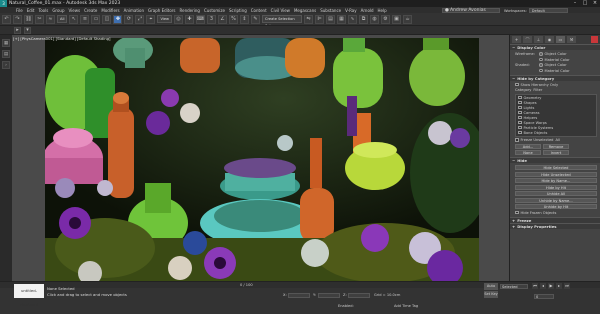 This screenshot has height=314, width=600. Describe the element at coordinates (555, 225) in the screenshot. I see `display-properties-rollout: + Display Properties` at that location.